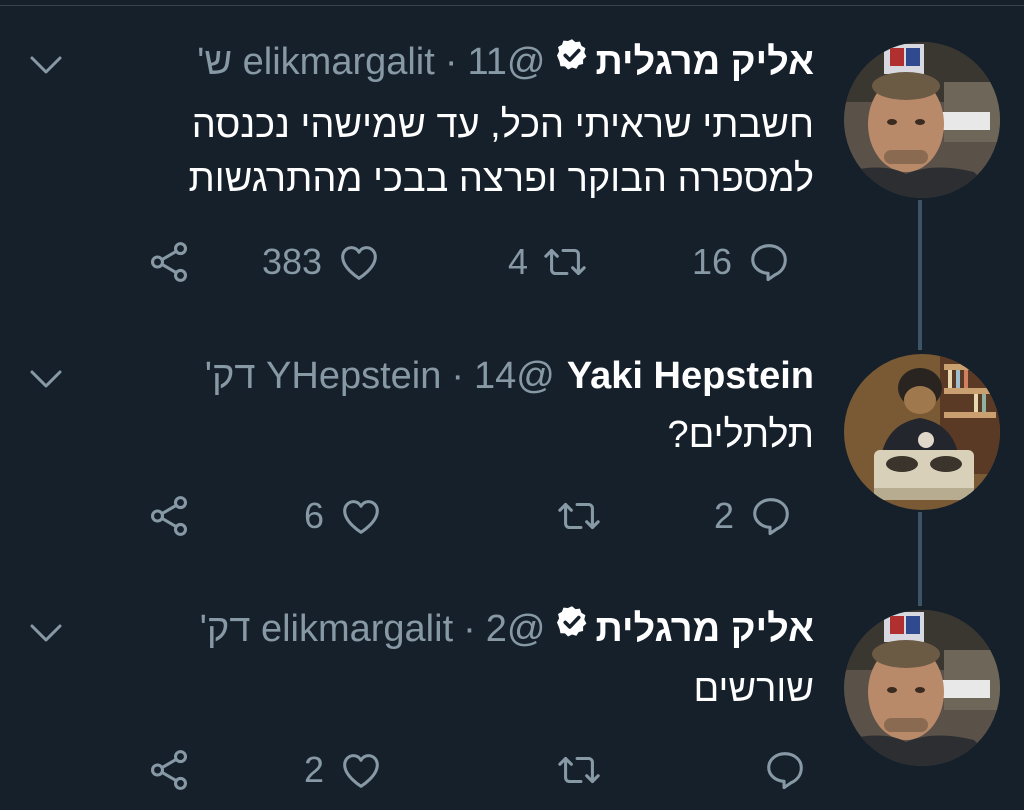  I want to click on tweet-text-line: חשבתי שראיתי הכל, עד שמישהי נכנסה, so click(502, 125).